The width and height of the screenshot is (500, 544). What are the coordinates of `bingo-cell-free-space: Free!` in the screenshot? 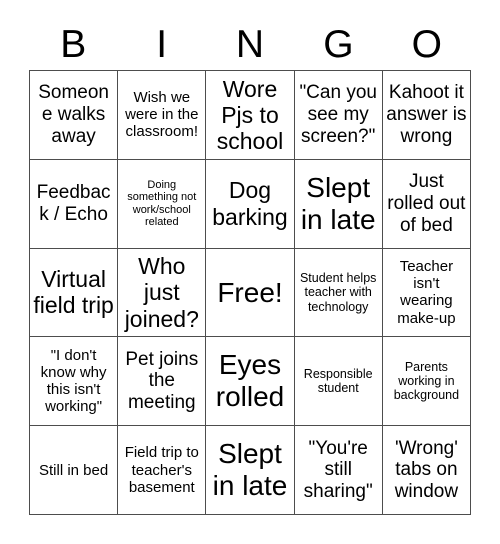 It's located at (250, 293).